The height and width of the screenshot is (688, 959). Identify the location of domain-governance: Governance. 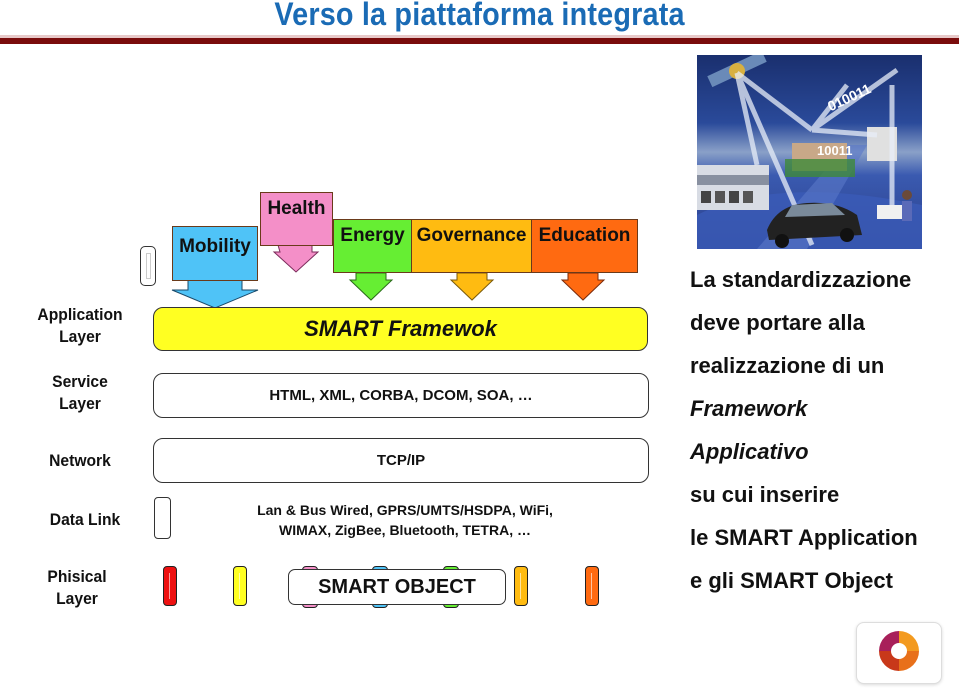
(471, 246).